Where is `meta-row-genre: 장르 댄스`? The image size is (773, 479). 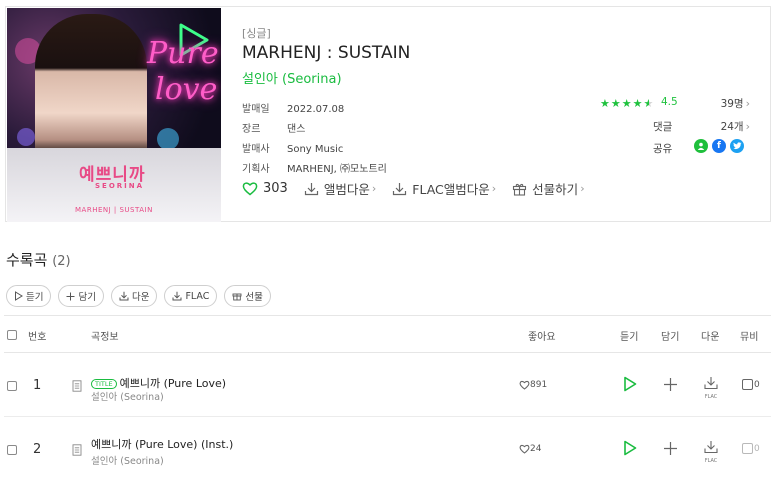
meta-row-genre: 장르 댄스 is located at coordinates (314, 130).